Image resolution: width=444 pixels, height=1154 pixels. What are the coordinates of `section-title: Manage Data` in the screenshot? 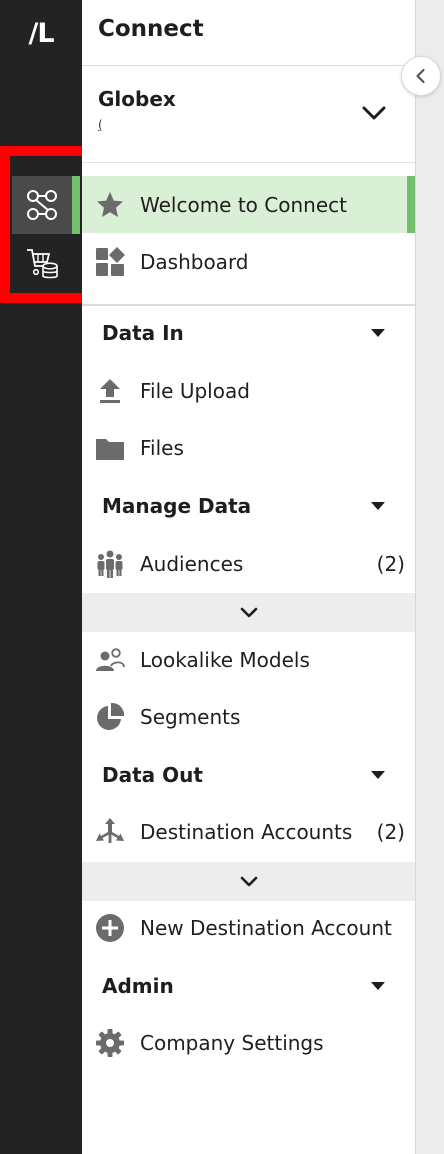 It's located at (177, 506).